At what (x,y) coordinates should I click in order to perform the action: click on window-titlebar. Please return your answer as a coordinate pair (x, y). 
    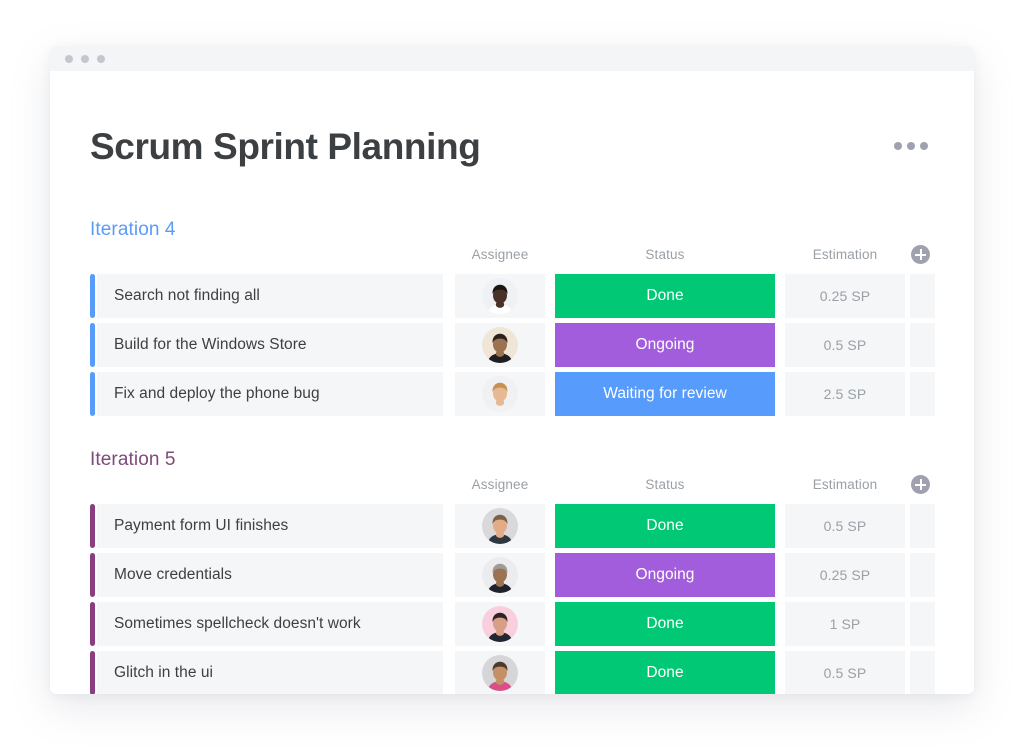
    Looking at the image, I should click on (512, 58).